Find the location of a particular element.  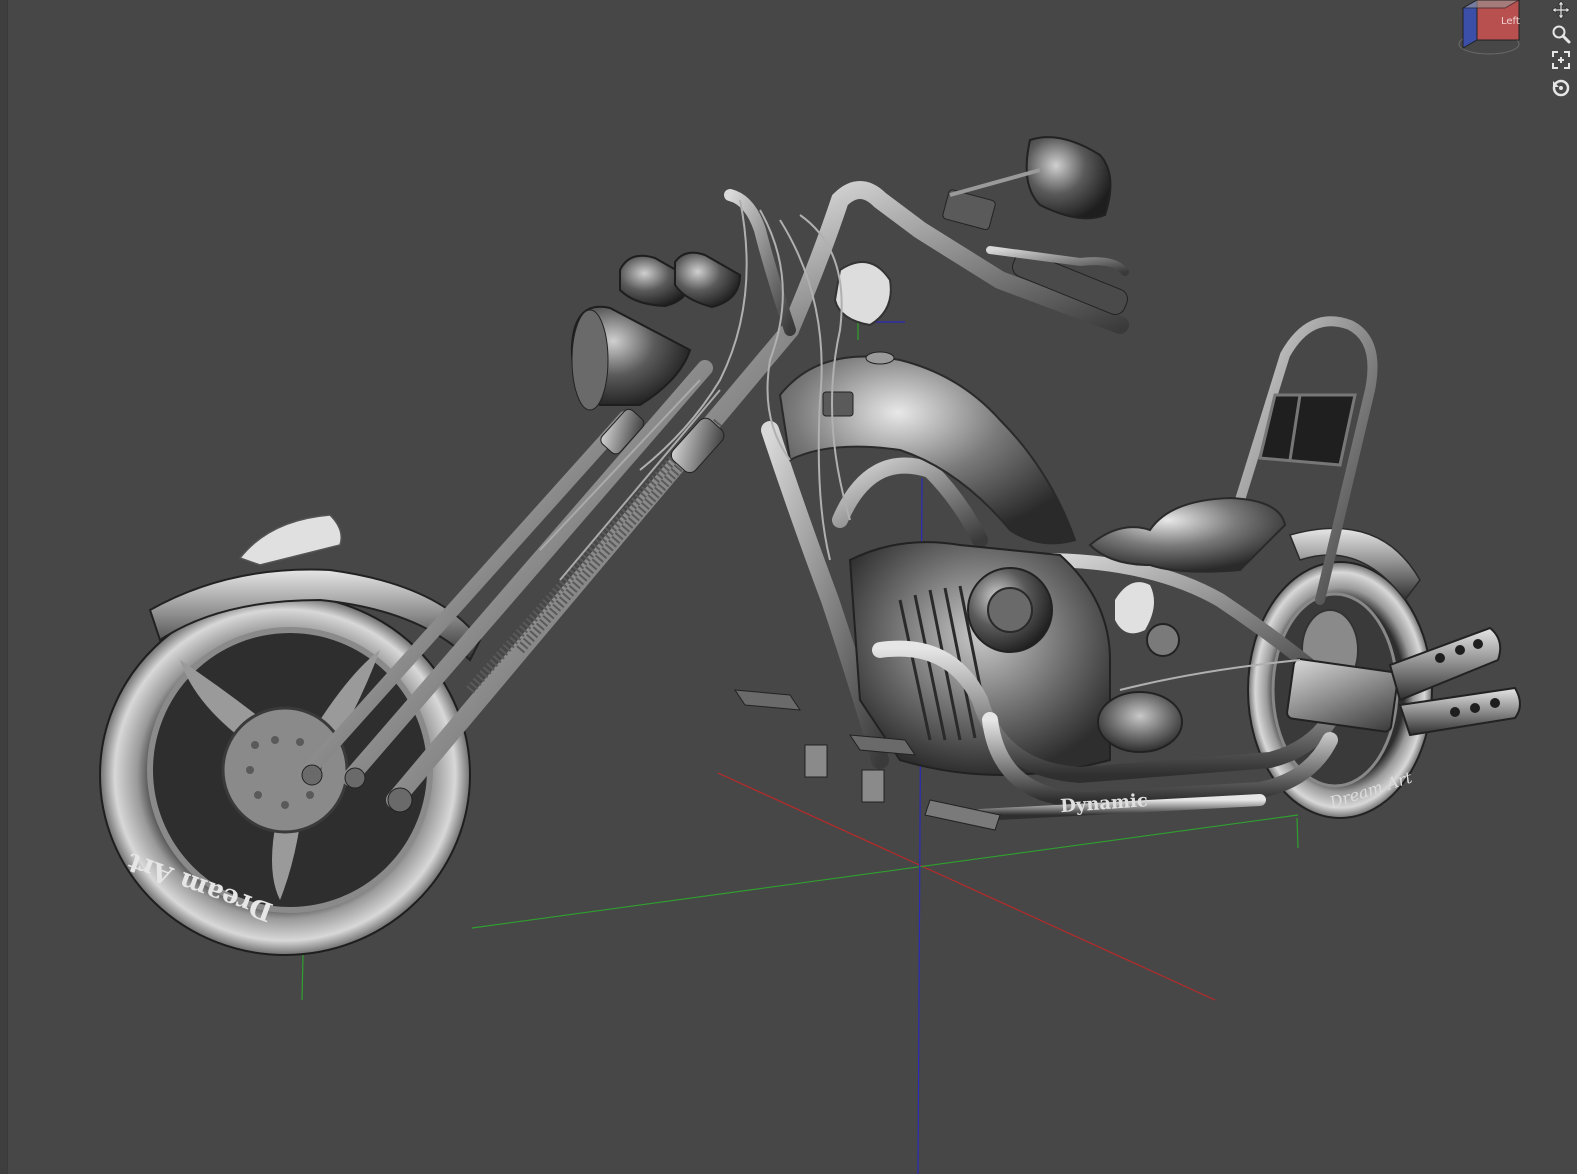

aux-light-right is located at coordinates (708, 280).